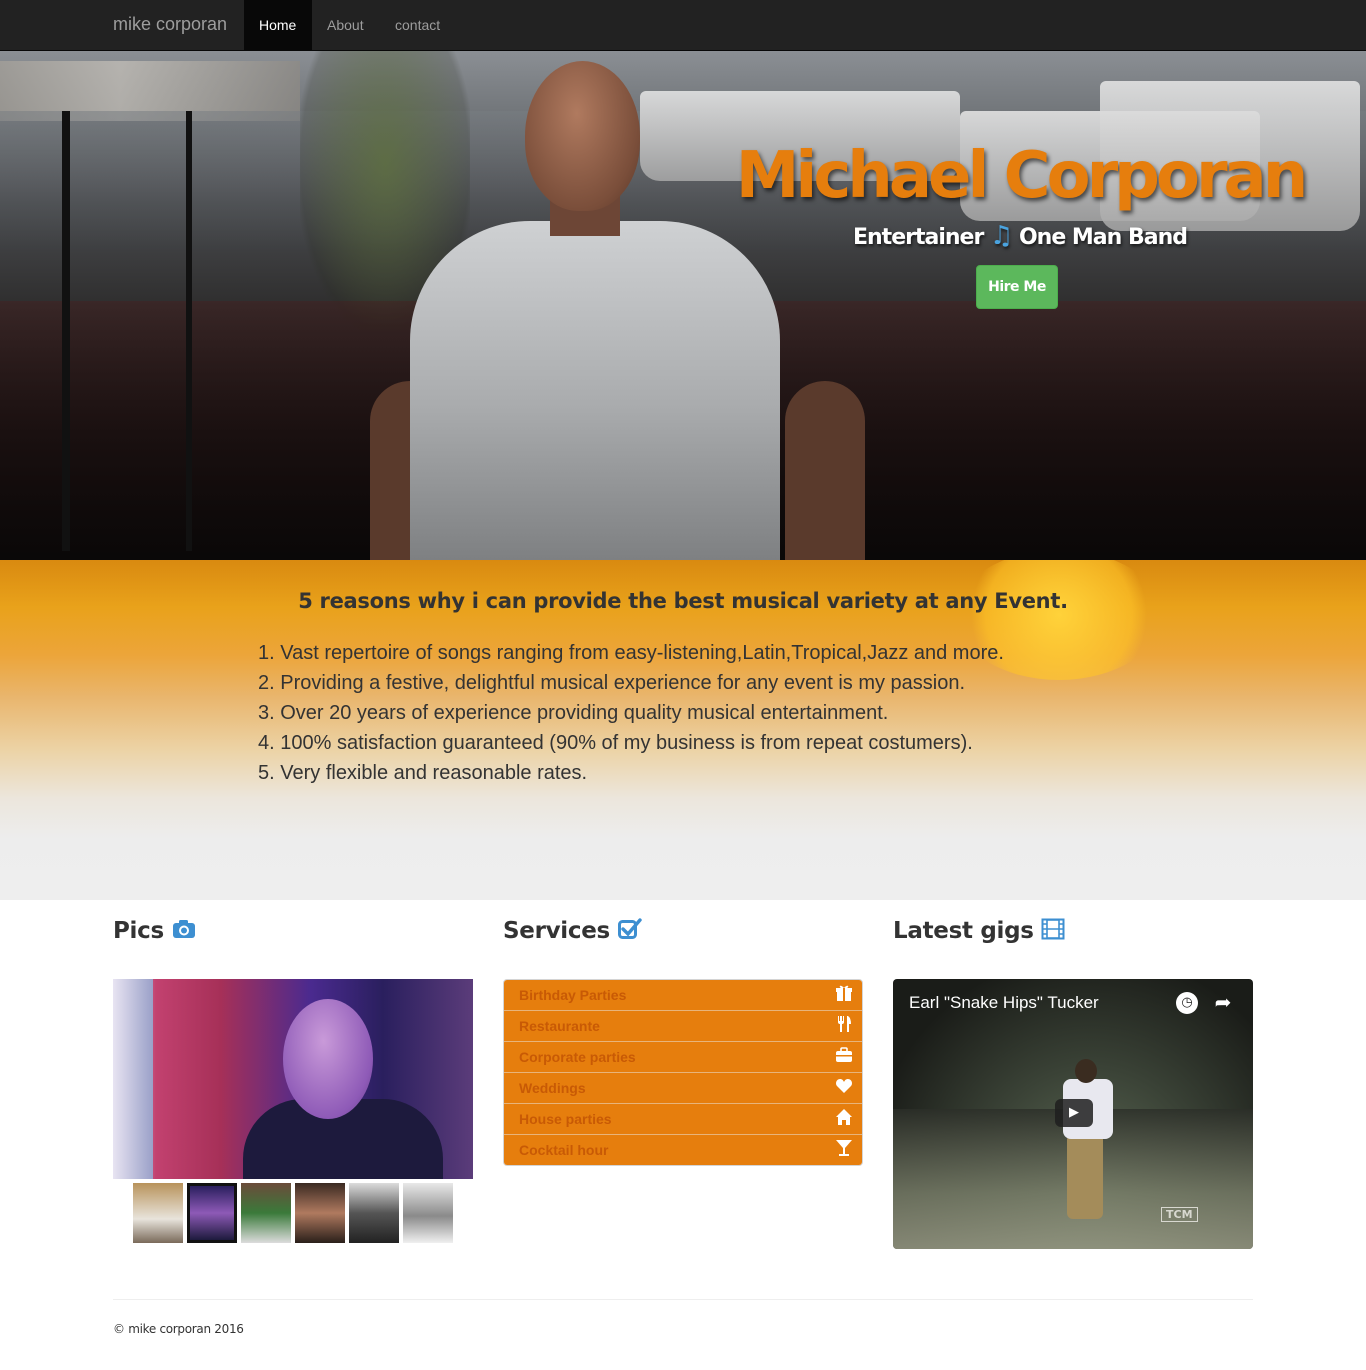 This screenshot has height=1370, width=1366. I want to click on camera-icon, so click(184, 931).